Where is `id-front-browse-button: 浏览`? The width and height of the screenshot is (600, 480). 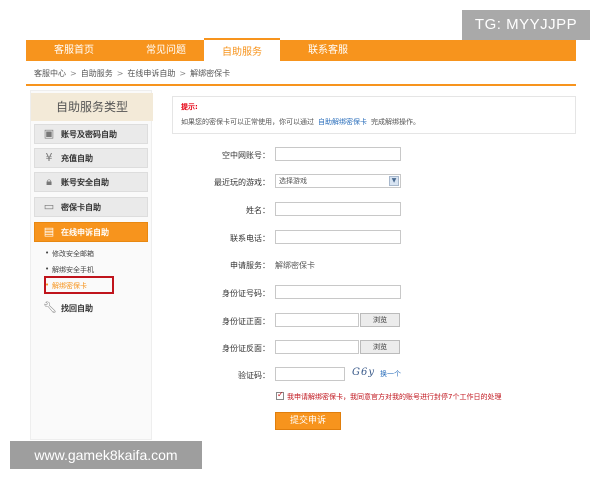 id-front-browse-button: 浏览 is located at coordinates (380, 320).